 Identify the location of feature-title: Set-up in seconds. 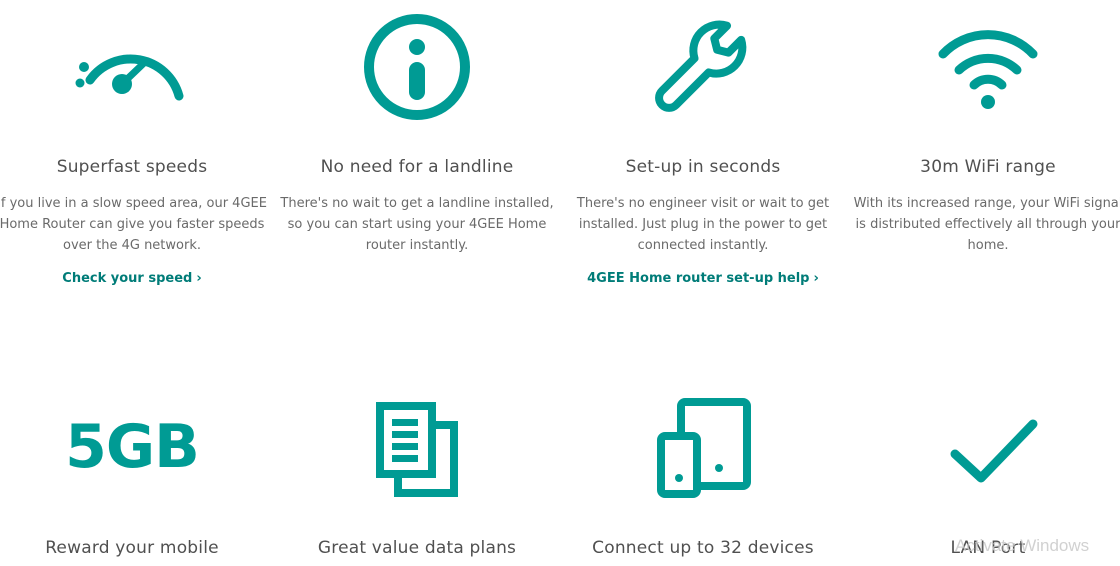
(703, 167).